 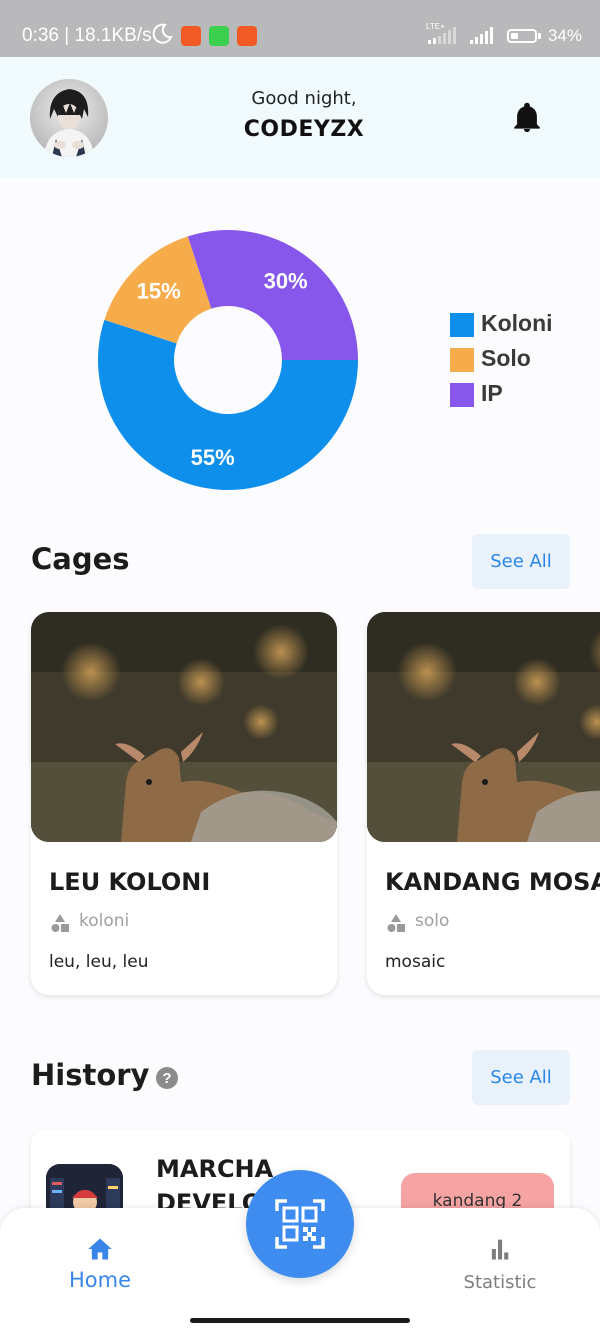 What do you see at coordinates (492, 882) in the screenshot?
I see `cage-name: KANDANG MOSAIC` at bounding box center [492, 882].